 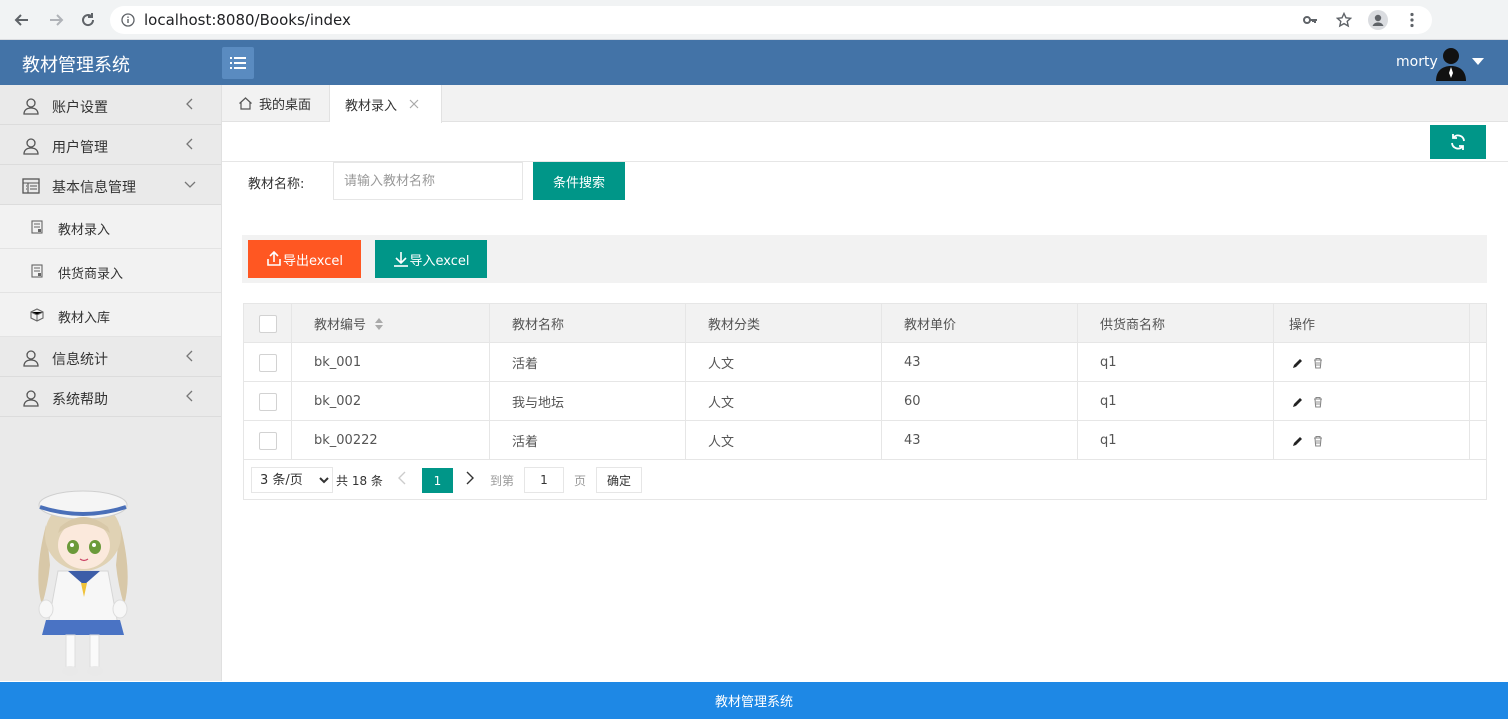 I want to click on sidebar-item-label: 基本信息管理, so click(x=94, y=188).